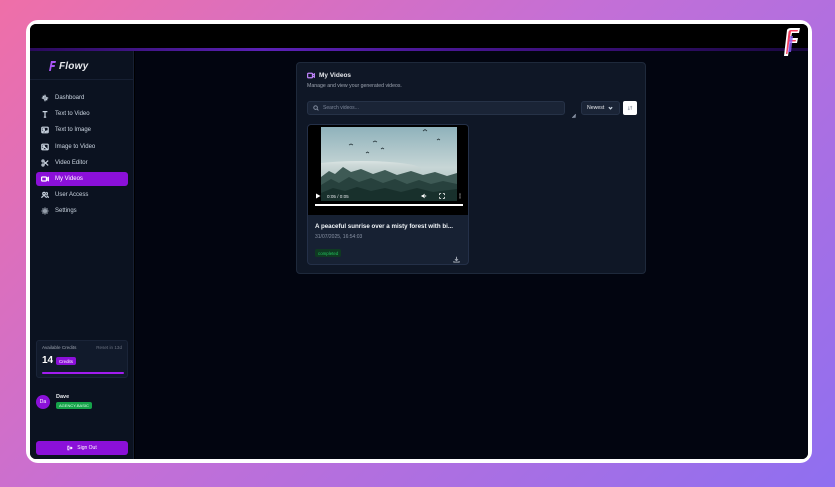 Image resolution: width=835 pixels, height=487 pixels. I want to click on users-icon, so click(45, 195).